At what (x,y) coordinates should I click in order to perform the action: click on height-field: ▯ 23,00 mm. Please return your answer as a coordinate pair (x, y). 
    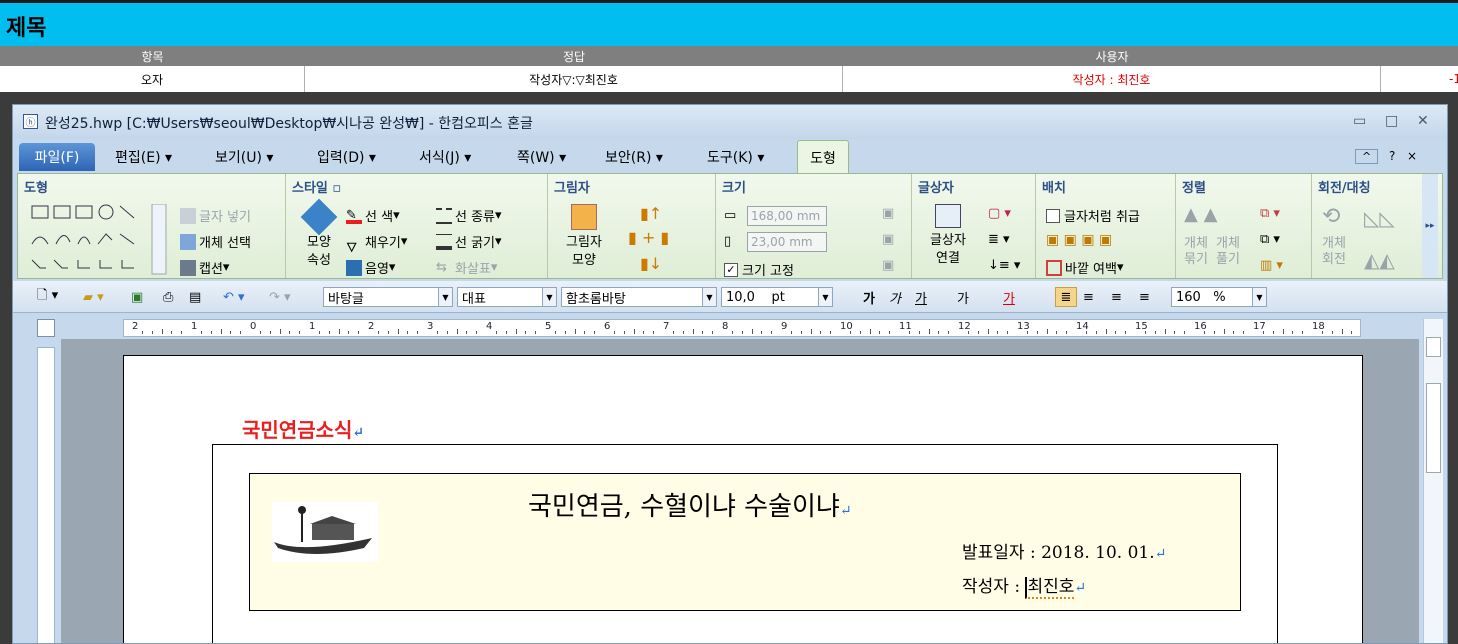
    Looking at the image, I should click on (775, 242).